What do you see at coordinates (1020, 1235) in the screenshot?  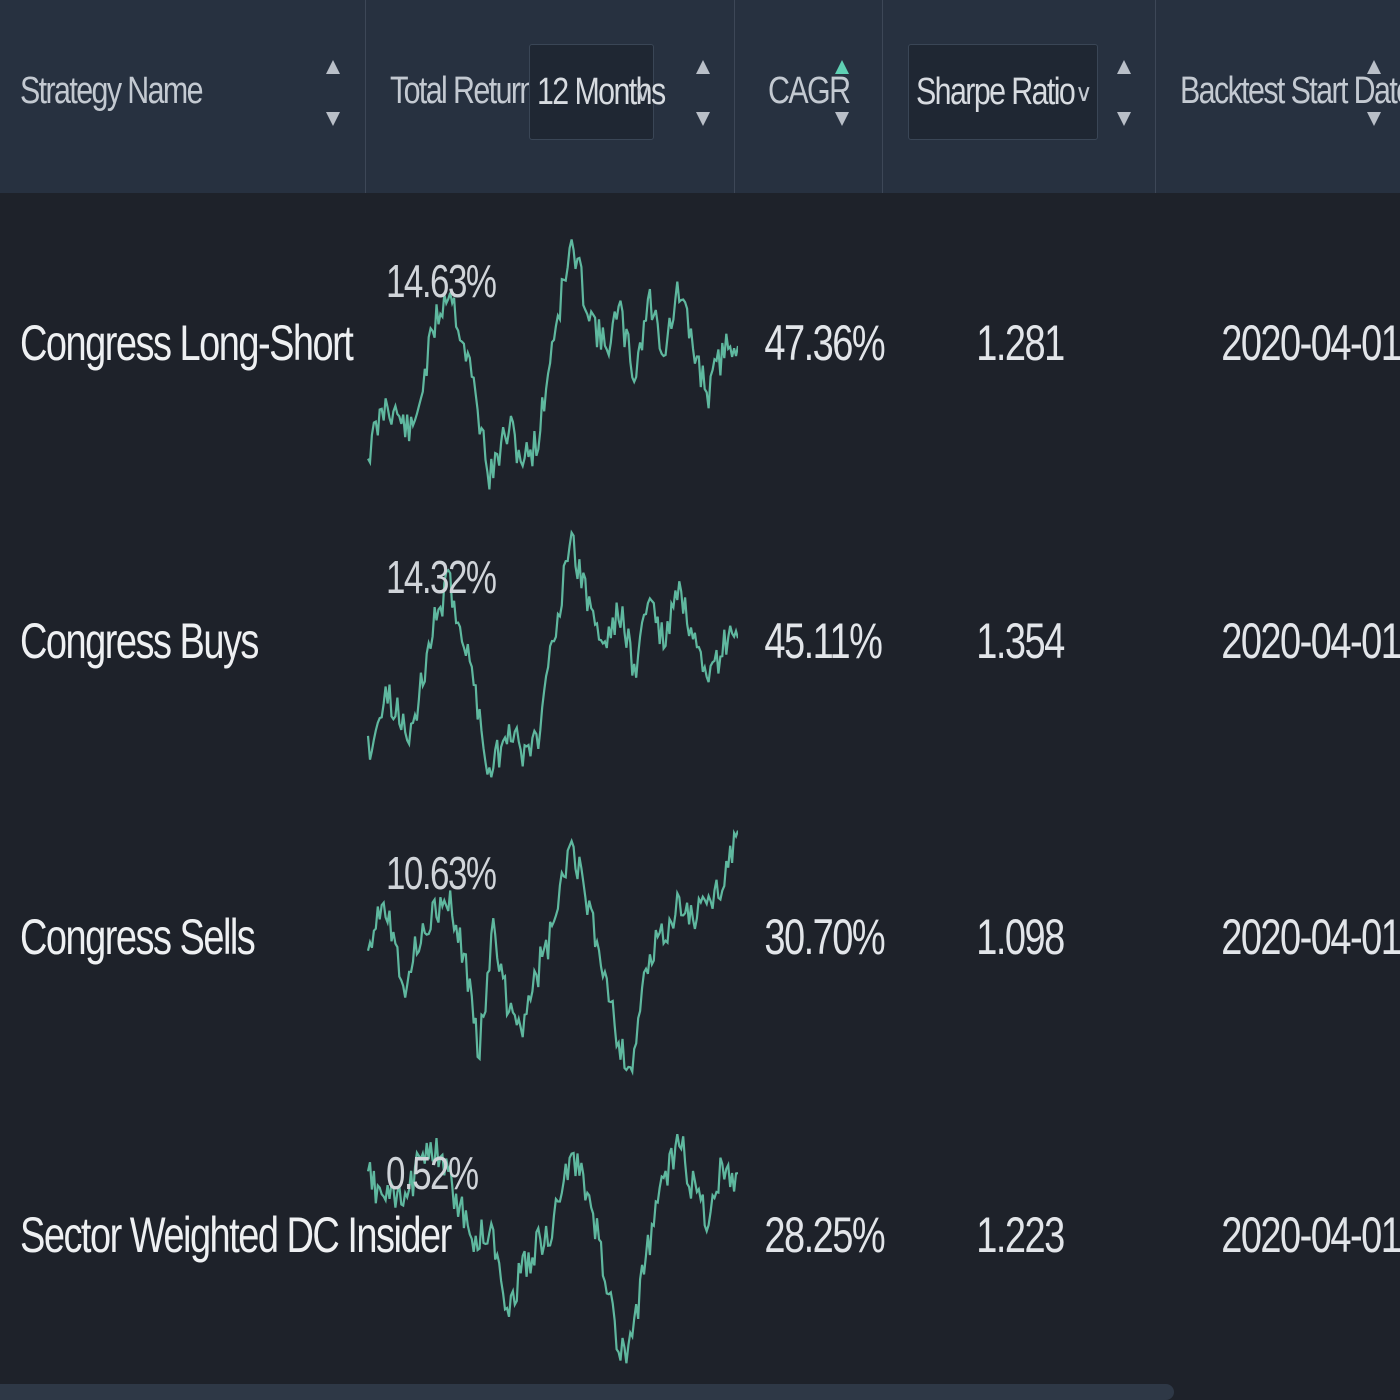 I see `sharpe-ratio-value: 1.223` at bounding box center [1020, 1235].